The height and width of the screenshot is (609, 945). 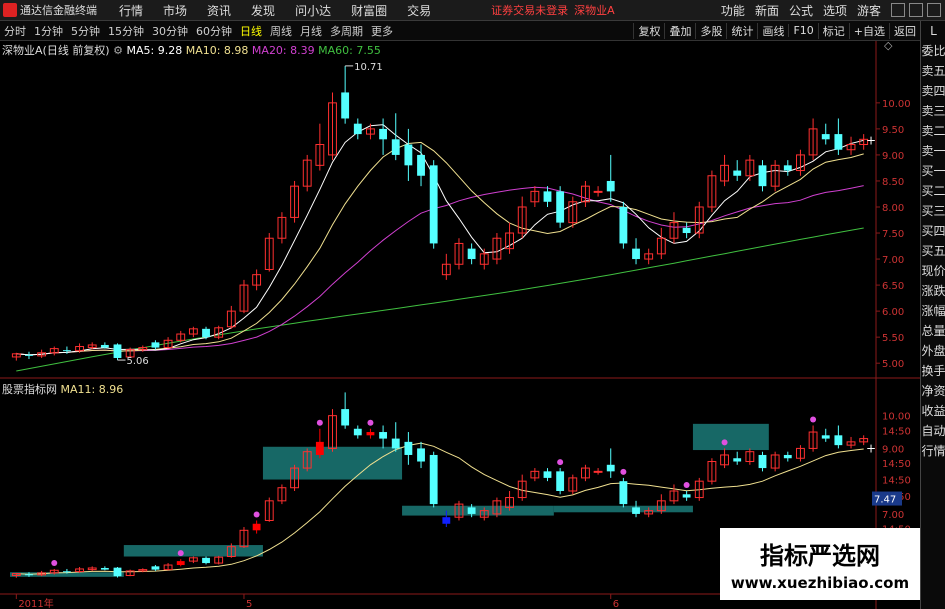 What do you see at coordinates (419, 10) in the screenshot?
I see `menu-item-trade: 交易` at bounding box center [419, 10].